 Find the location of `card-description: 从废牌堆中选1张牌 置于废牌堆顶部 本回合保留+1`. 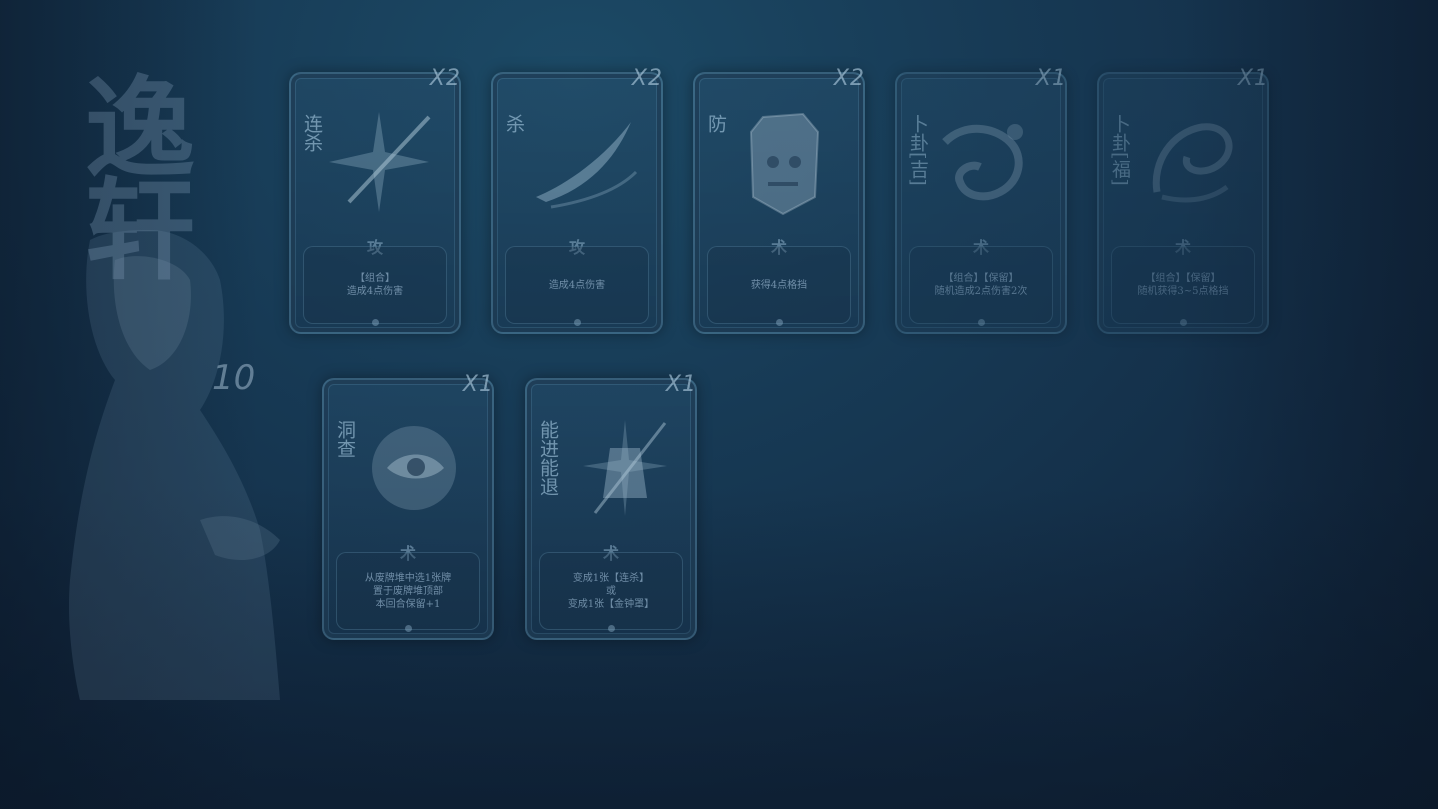

card-description: 从废牌堆中选1张牌 置于废牌堆顶部 本回合保留+1 is located at coordinates (408, 591).